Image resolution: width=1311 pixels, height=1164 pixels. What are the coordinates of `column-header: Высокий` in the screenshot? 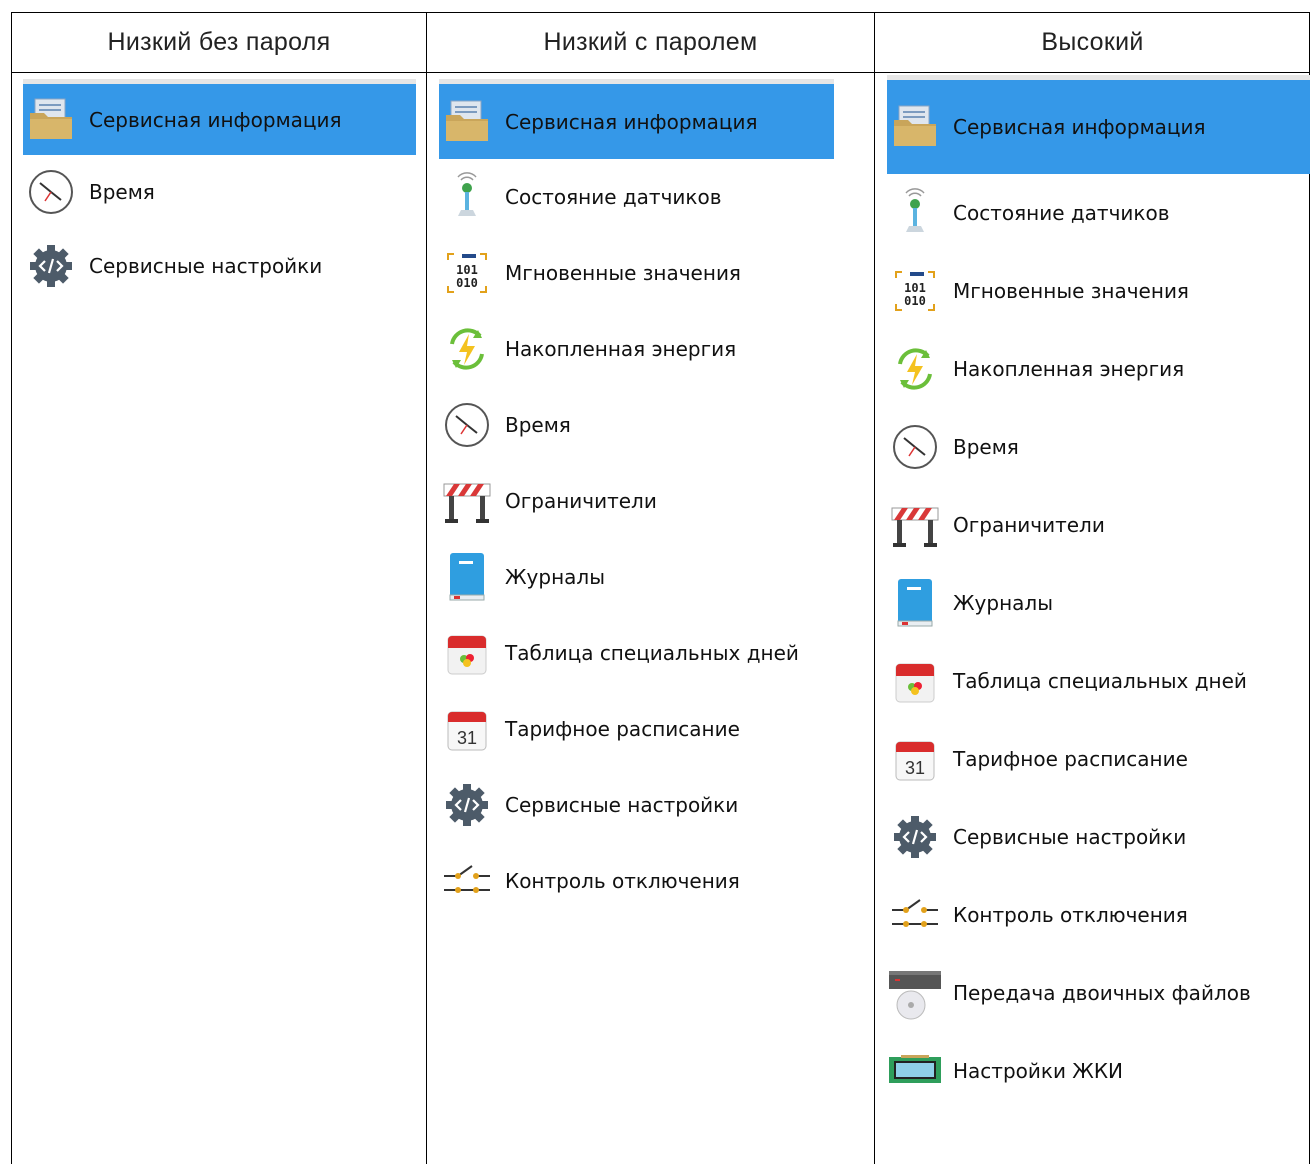 It's located at (1092, 43).